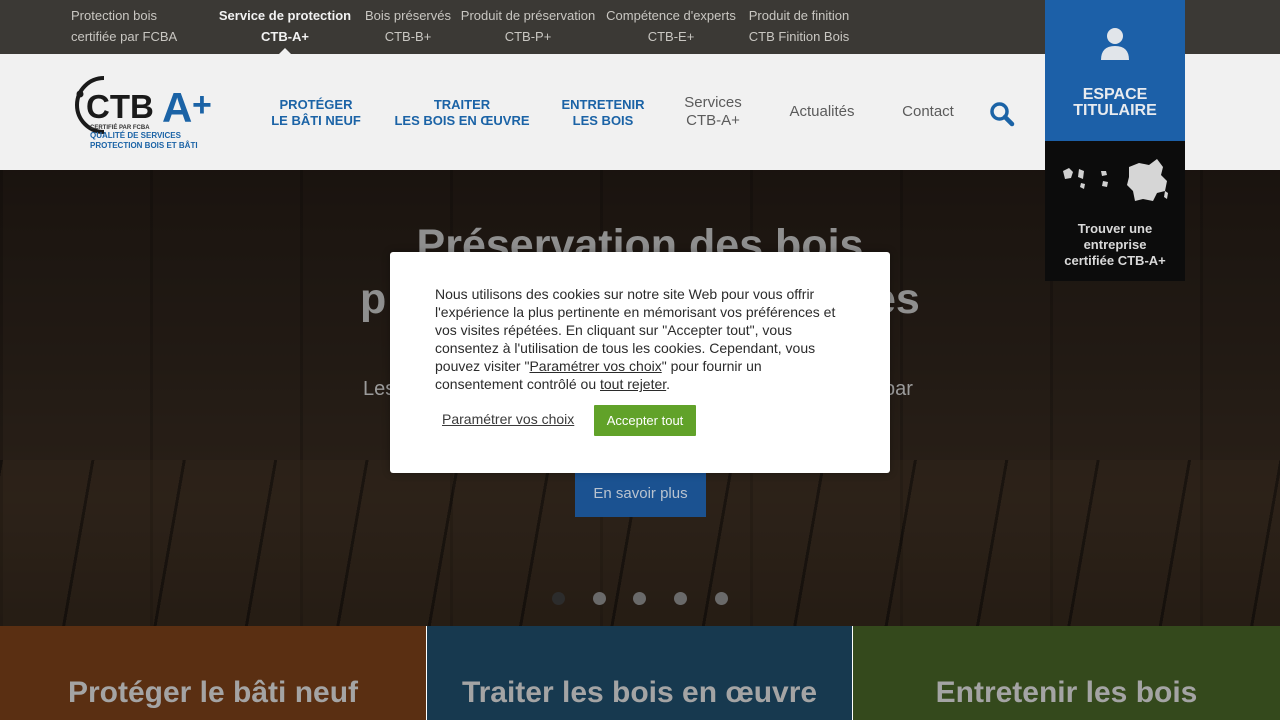 This screenshot has height=720, width=1280. I want to click on trouver-entreprise-panel: Trouver une entreprise certifiée CTB-A+, so click(1115, 211).